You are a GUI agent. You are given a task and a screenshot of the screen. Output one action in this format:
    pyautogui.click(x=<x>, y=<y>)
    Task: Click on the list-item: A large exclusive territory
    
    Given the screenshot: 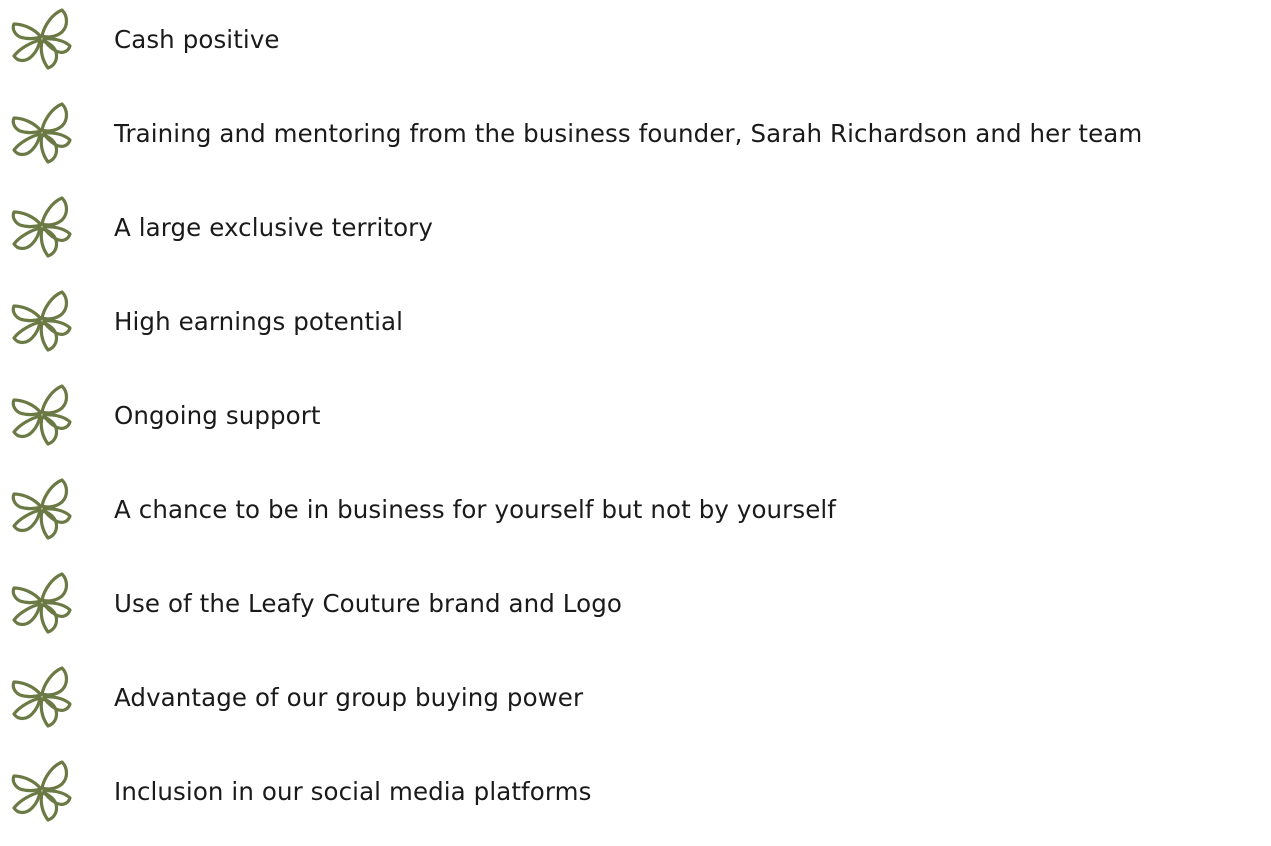 What is the action you would take?
    pyautogui.click(x=635, y=223)
    